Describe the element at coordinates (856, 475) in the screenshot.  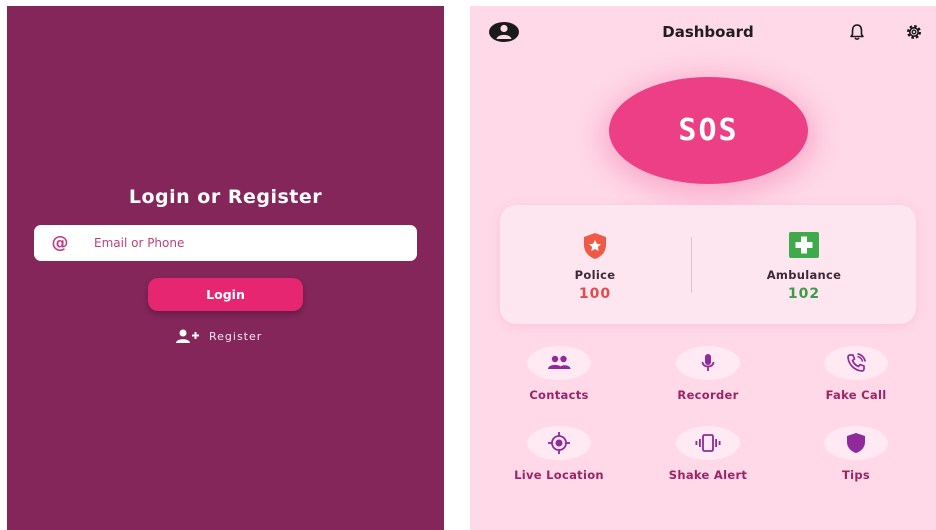
I see `tips-label: Tips` at that location.